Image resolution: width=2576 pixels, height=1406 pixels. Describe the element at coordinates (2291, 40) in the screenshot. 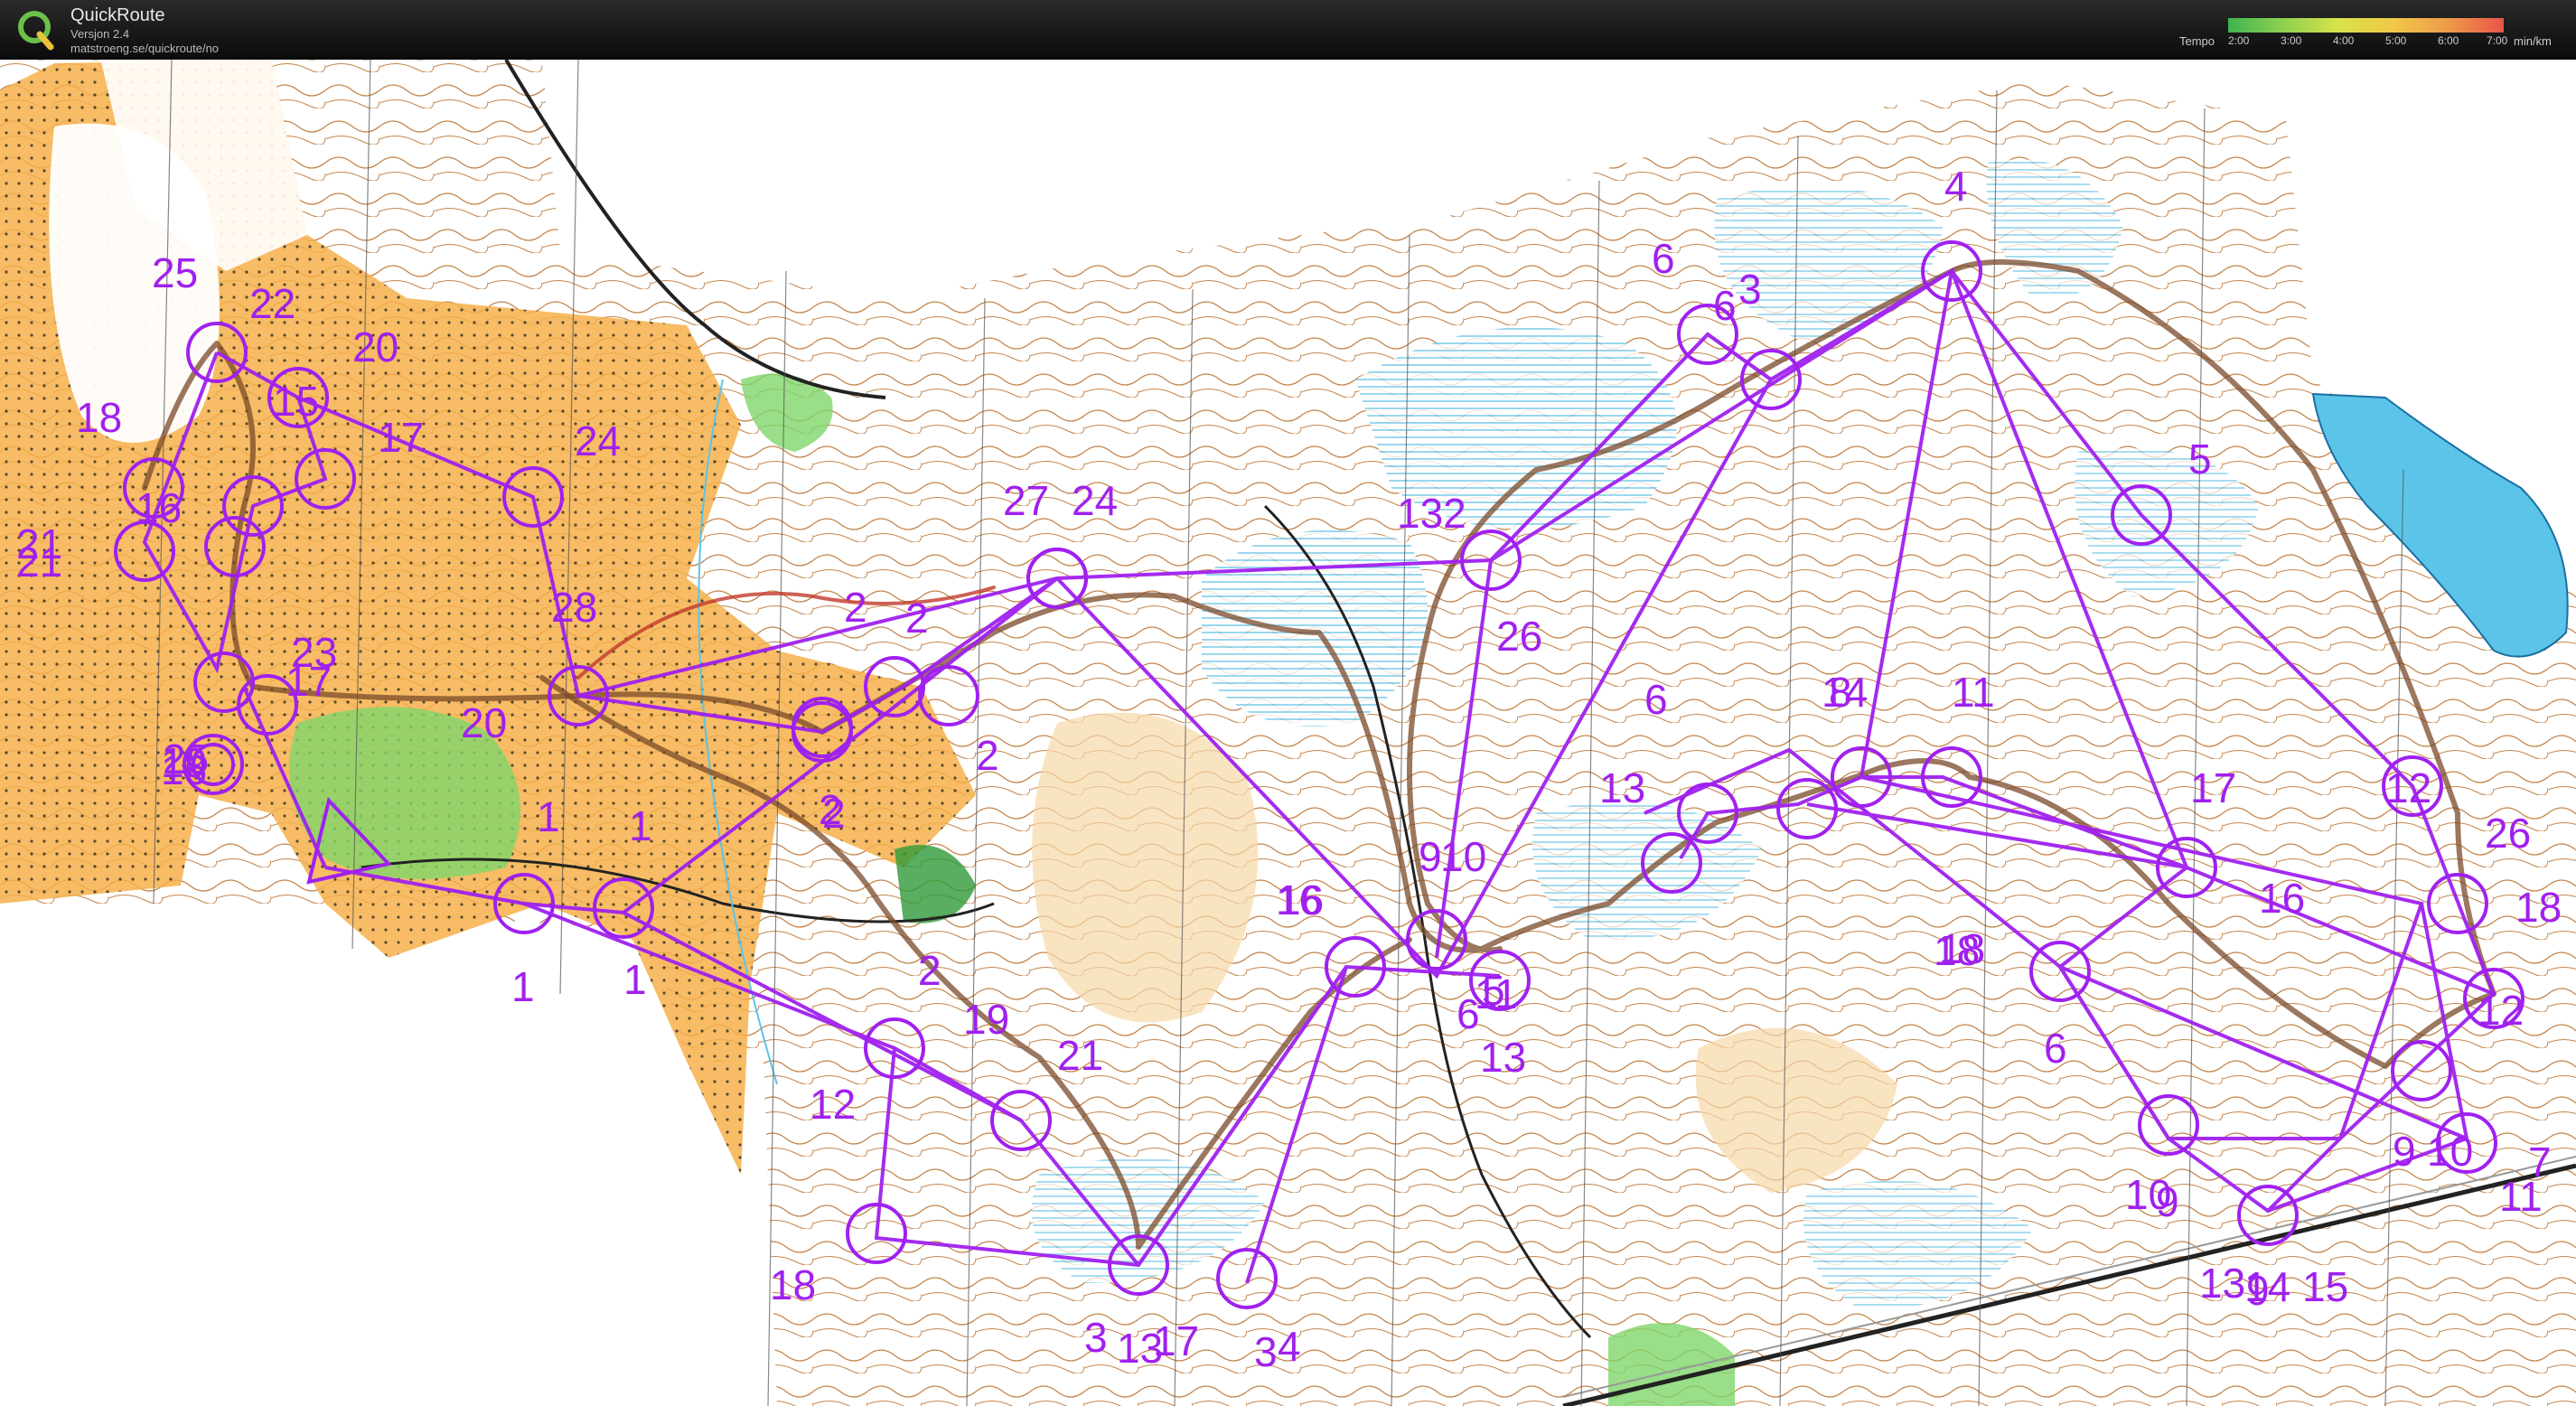

I see `tempo-tick: 3:00` at that location.